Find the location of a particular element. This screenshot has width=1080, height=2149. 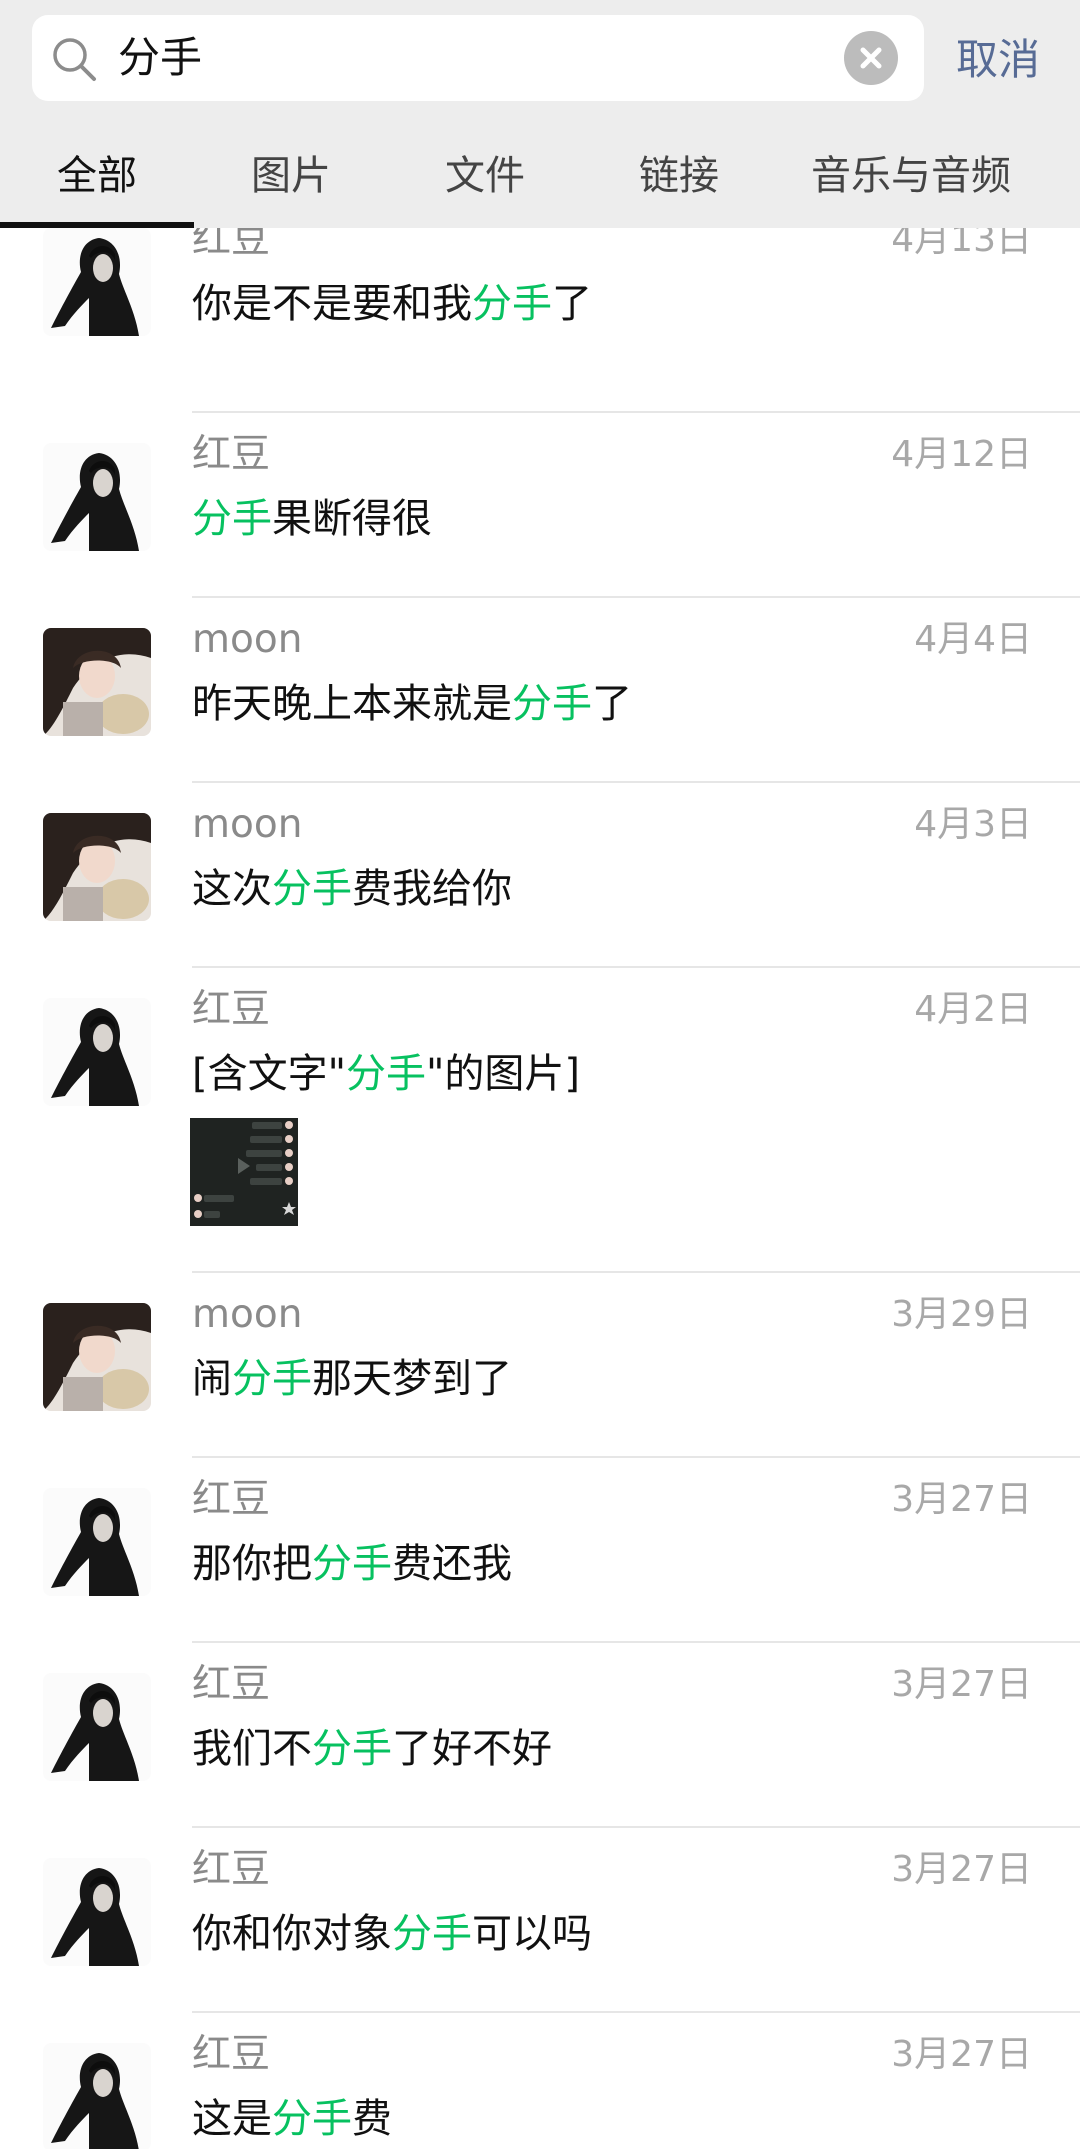

list-item: 红豆 4月12日 分手果断得很 is located at coordinates (540, 505).